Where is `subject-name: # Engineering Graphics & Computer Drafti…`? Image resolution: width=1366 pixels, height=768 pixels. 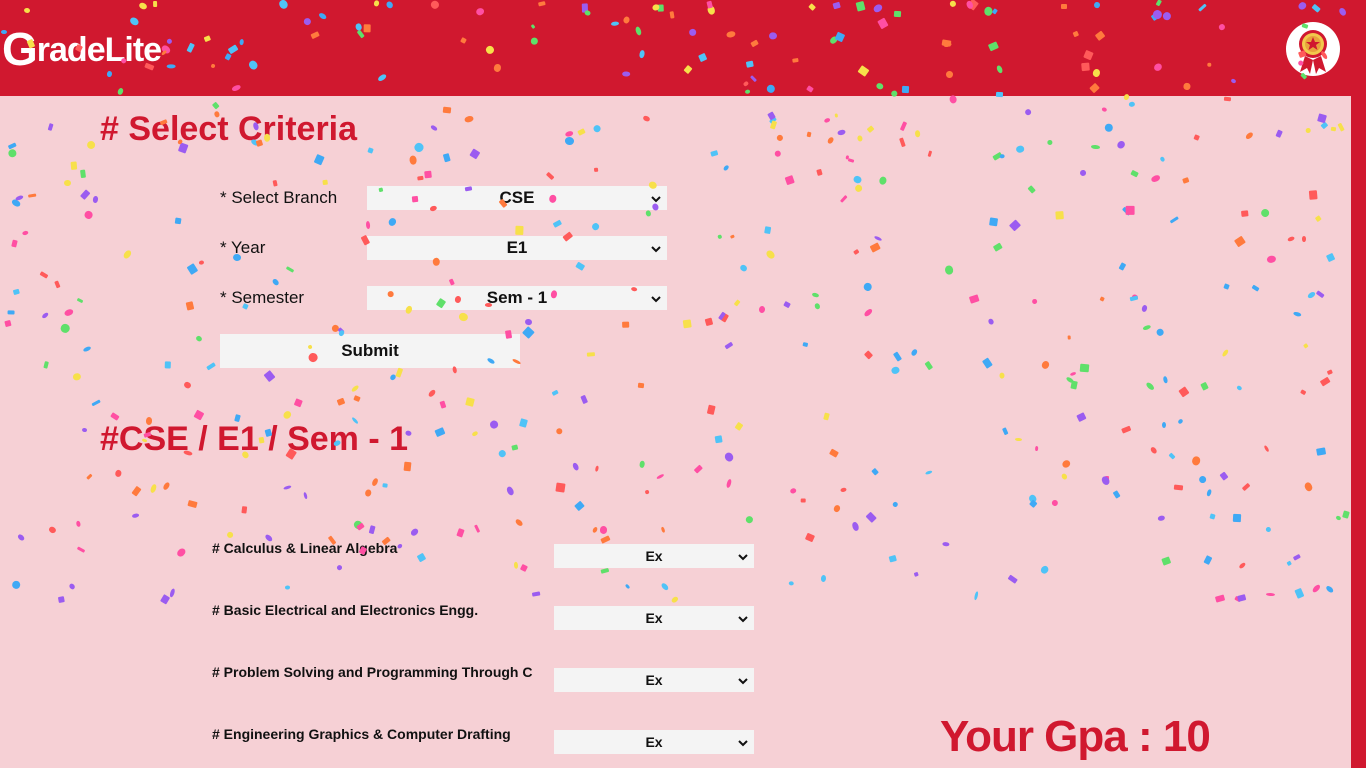
subject-name: # Engineering Graphics & Computer Drafti… is located at coordinates (361, 734).